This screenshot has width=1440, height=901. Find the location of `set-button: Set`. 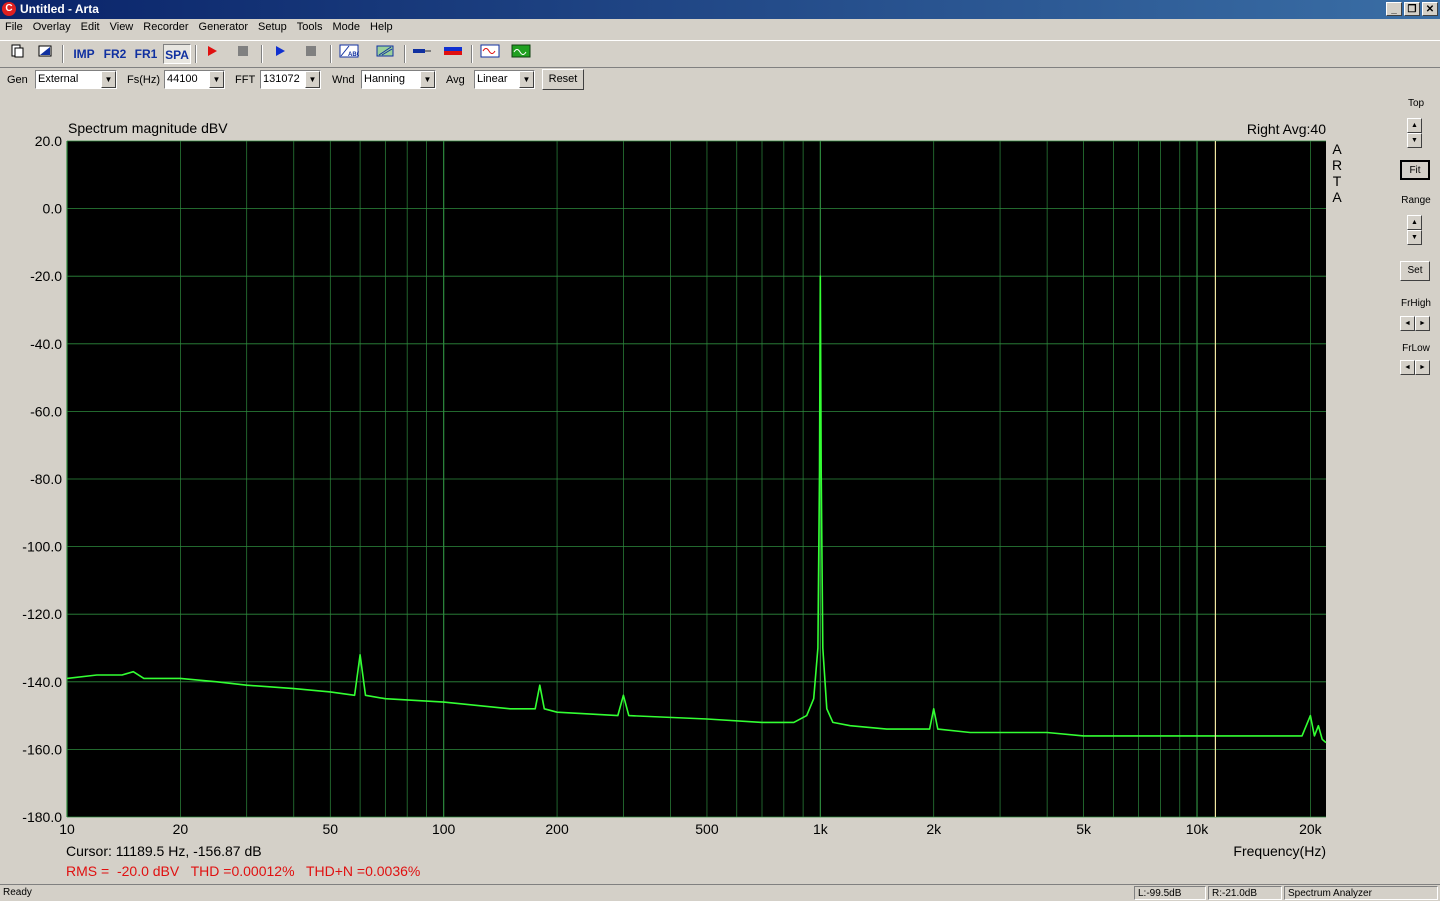

set-button: Set is located at coordinates (1415, 271).